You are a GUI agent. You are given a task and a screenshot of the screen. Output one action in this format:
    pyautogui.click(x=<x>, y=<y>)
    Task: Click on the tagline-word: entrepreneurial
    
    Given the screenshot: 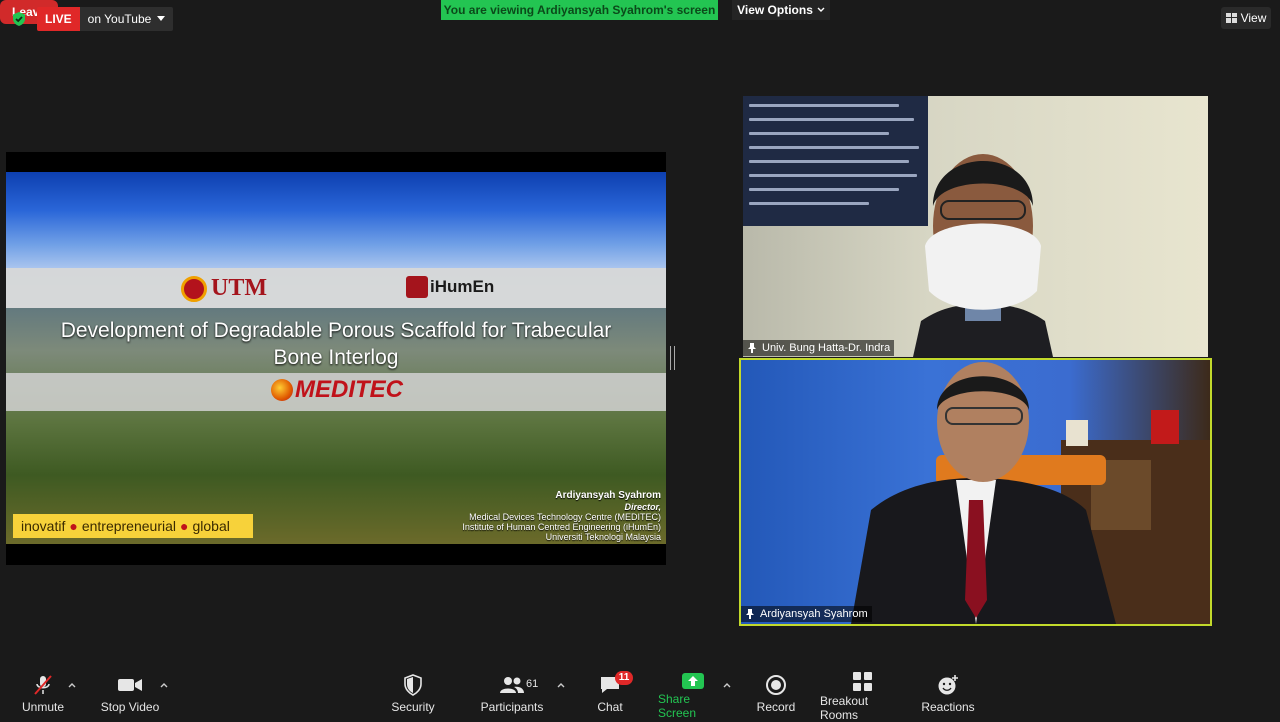 What is the action you would take?
    pyautogui.click(x=128, y=526)
    